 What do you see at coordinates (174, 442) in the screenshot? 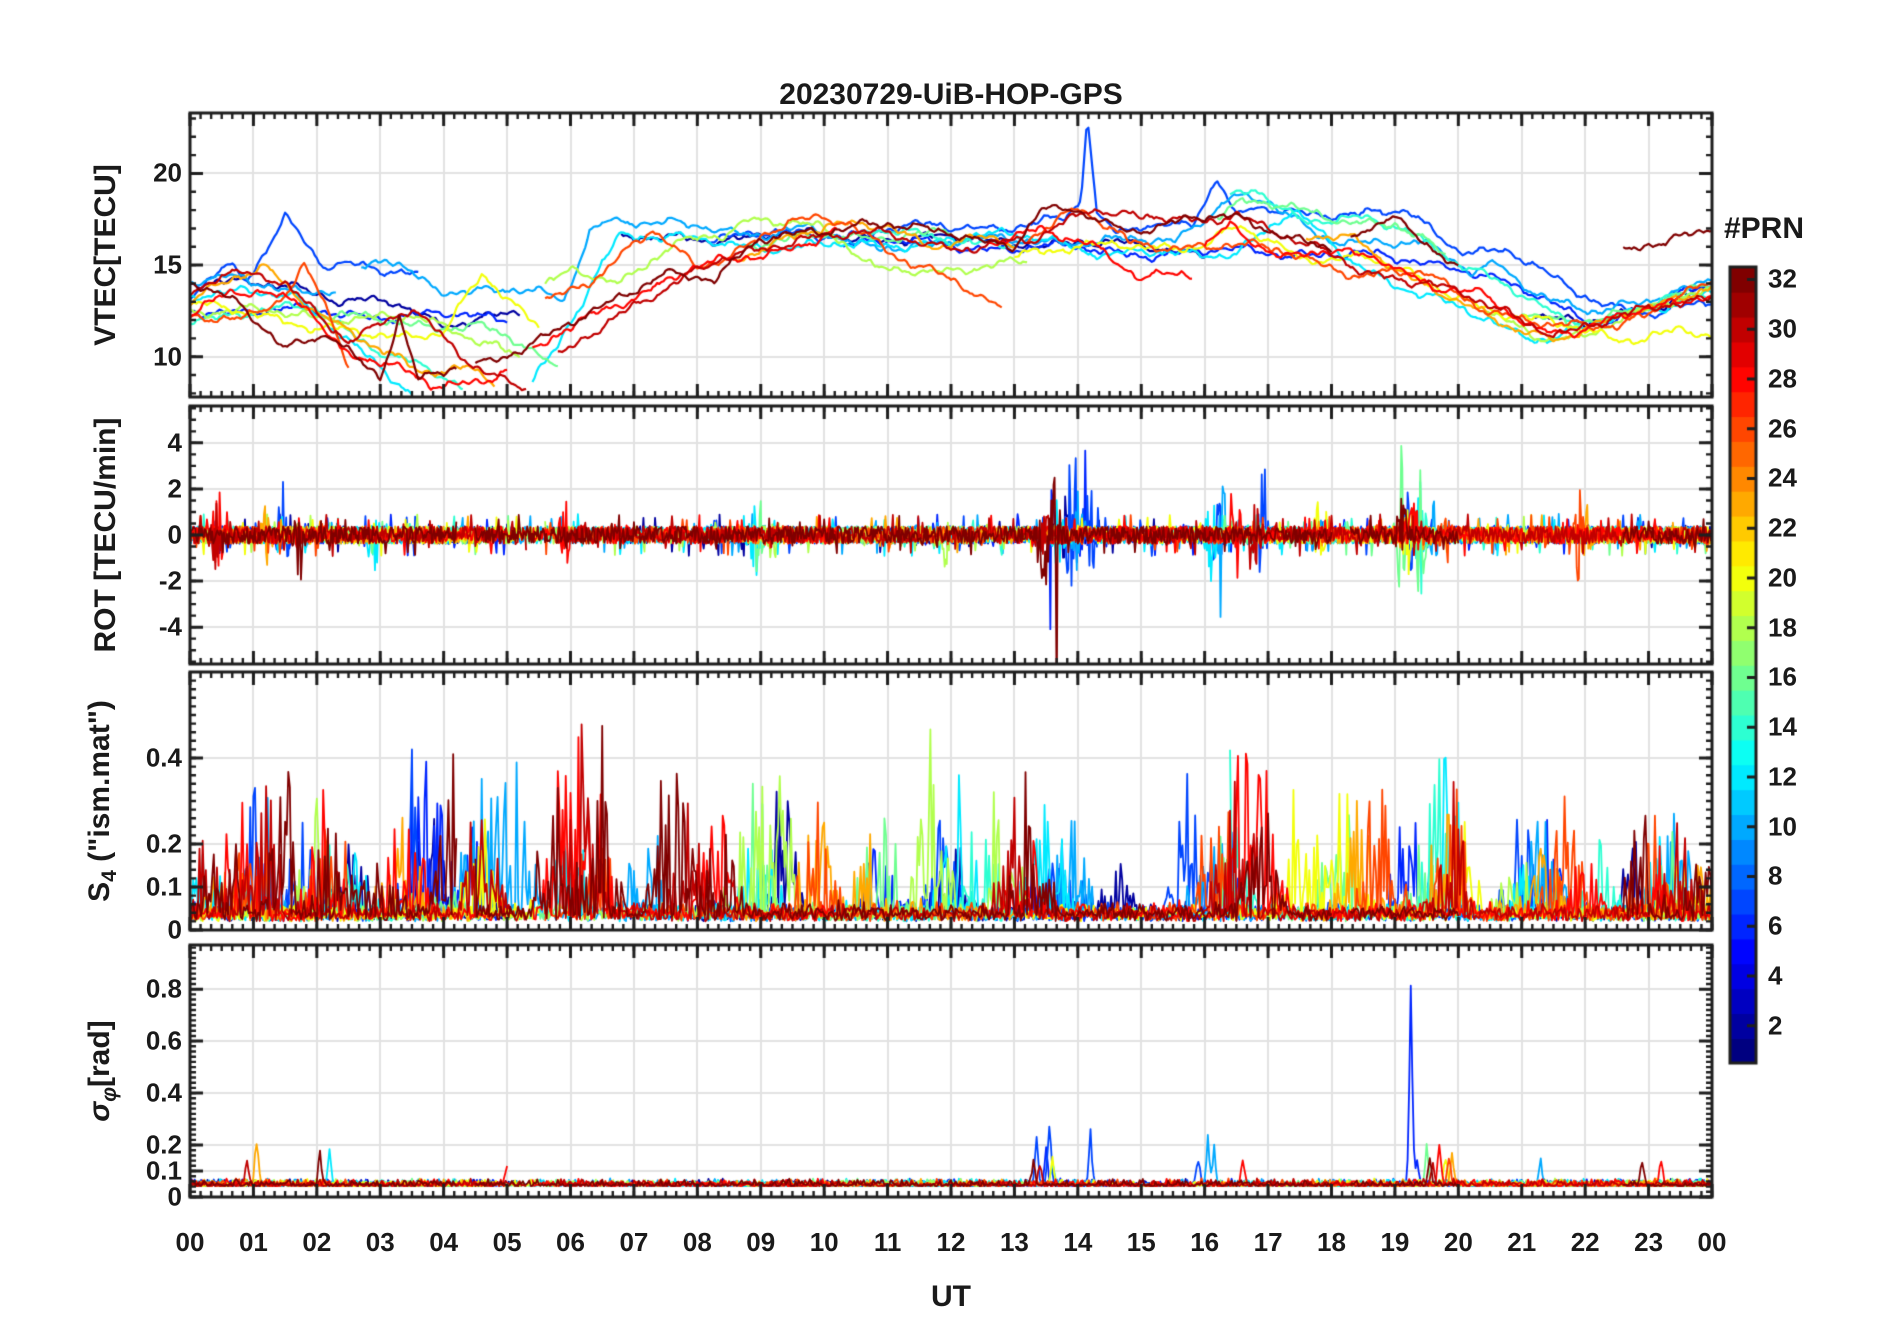
I see `y-tick-label: 4` at bounding box center [174, 442].